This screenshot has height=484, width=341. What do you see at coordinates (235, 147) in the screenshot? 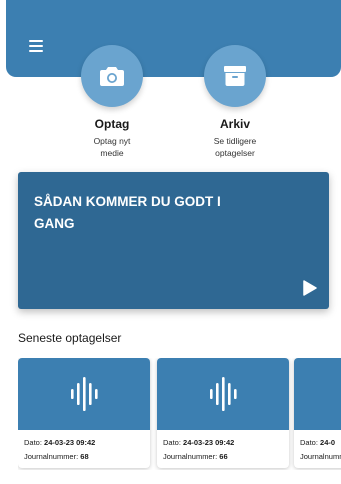
I see `archive-subtitle: Se tidligere optagelser` at bounding box center [235, 147].